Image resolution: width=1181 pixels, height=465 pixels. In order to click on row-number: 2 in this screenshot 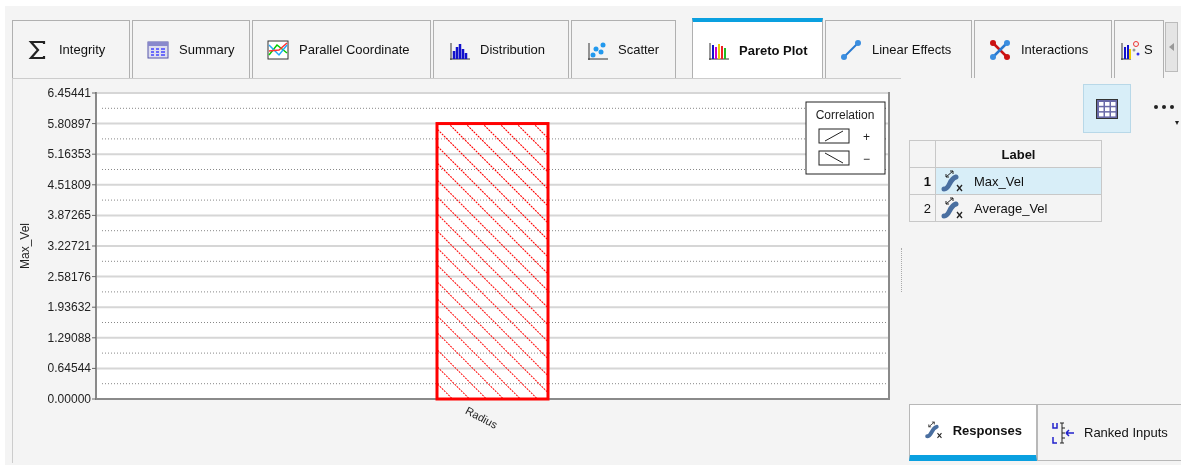, I will do `click(922, 208)`.